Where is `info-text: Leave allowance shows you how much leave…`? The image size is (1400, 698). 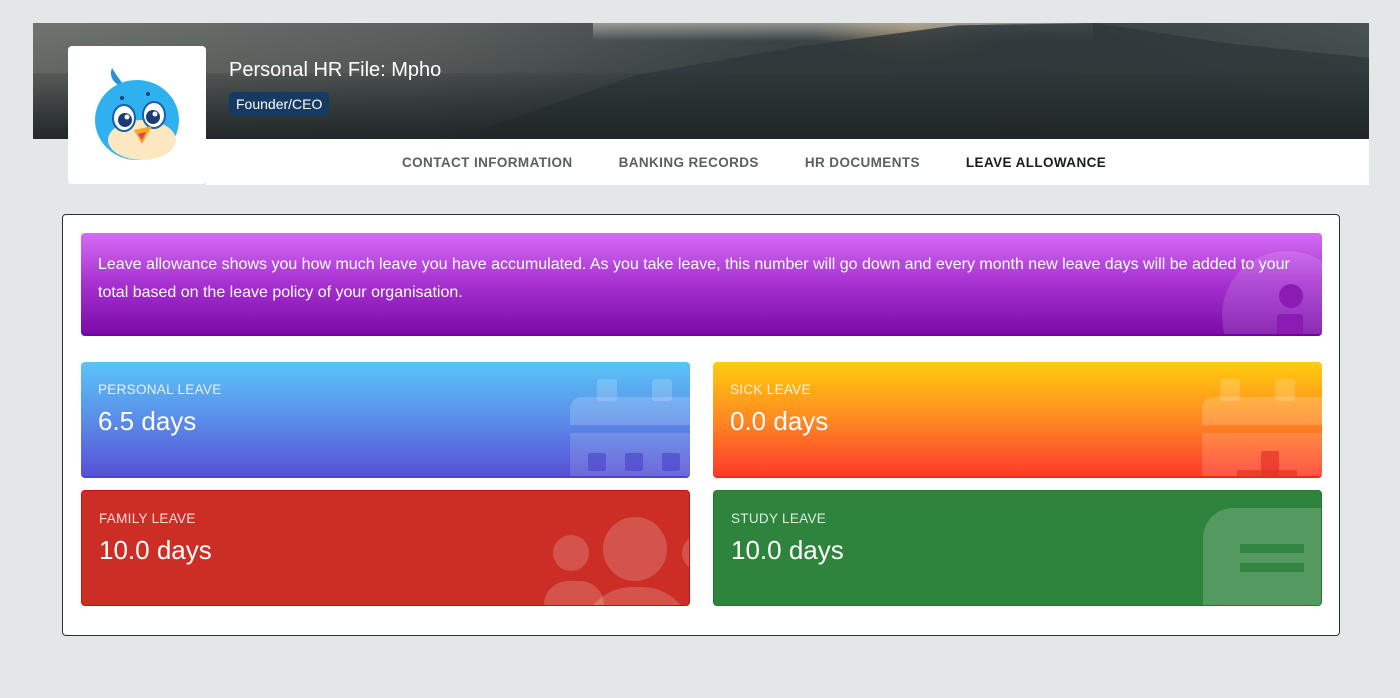 info-text: Leave allowance shows you how much leave… is located at coordinates (694, 278).